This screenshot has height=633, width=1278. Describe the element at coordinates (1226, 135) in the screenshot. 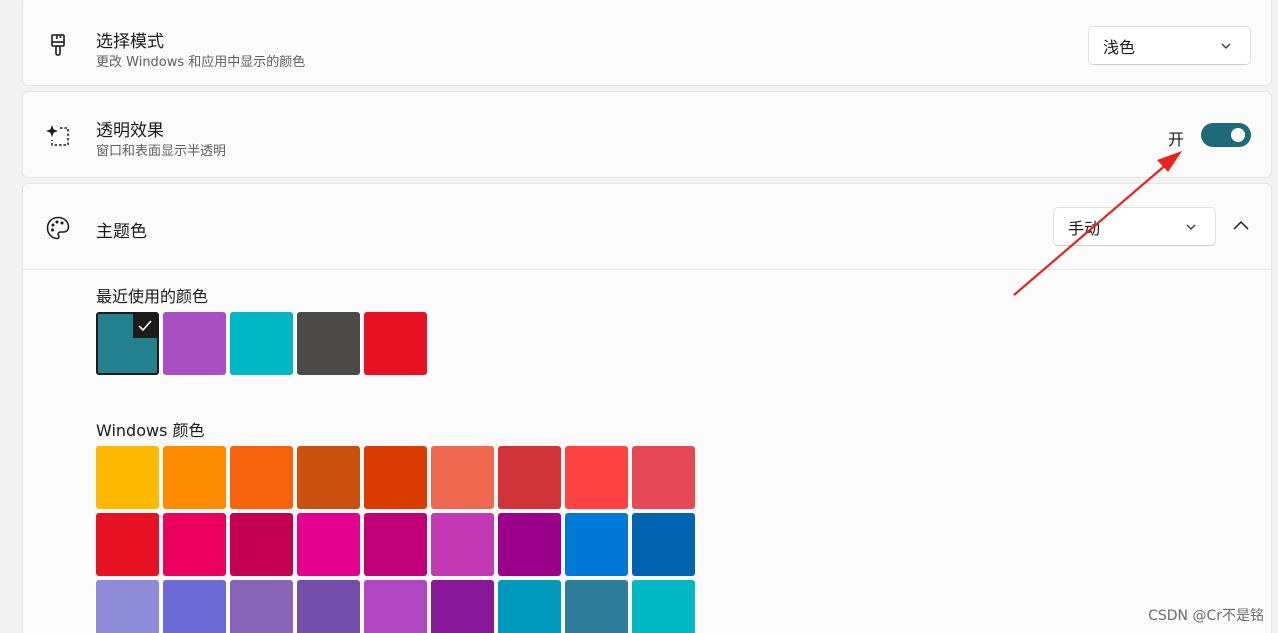

I see `transparency-toggle` at that location.